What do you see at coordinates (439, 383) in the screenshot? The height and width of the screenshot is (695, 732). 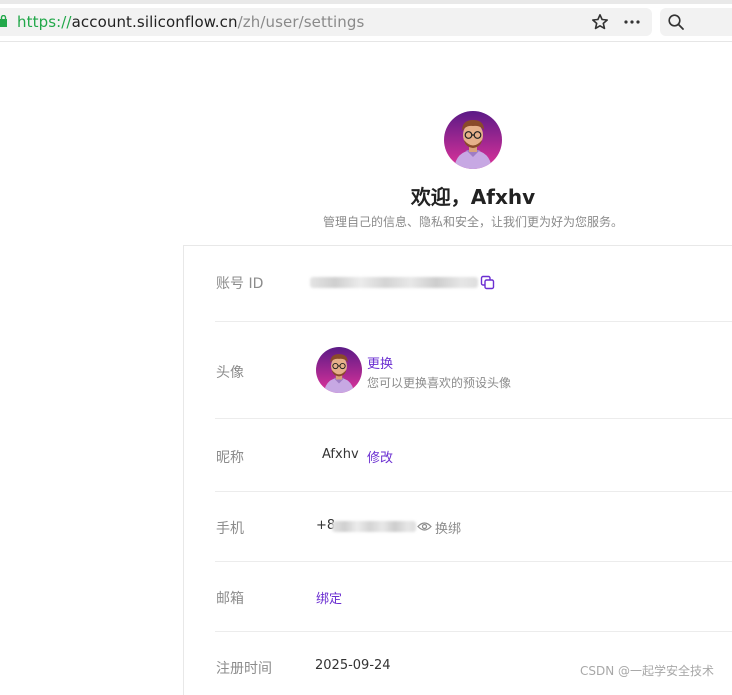 I see `avatar-hint: 您可以更换喜欢的预设头像` at bounding box center [439, 383].